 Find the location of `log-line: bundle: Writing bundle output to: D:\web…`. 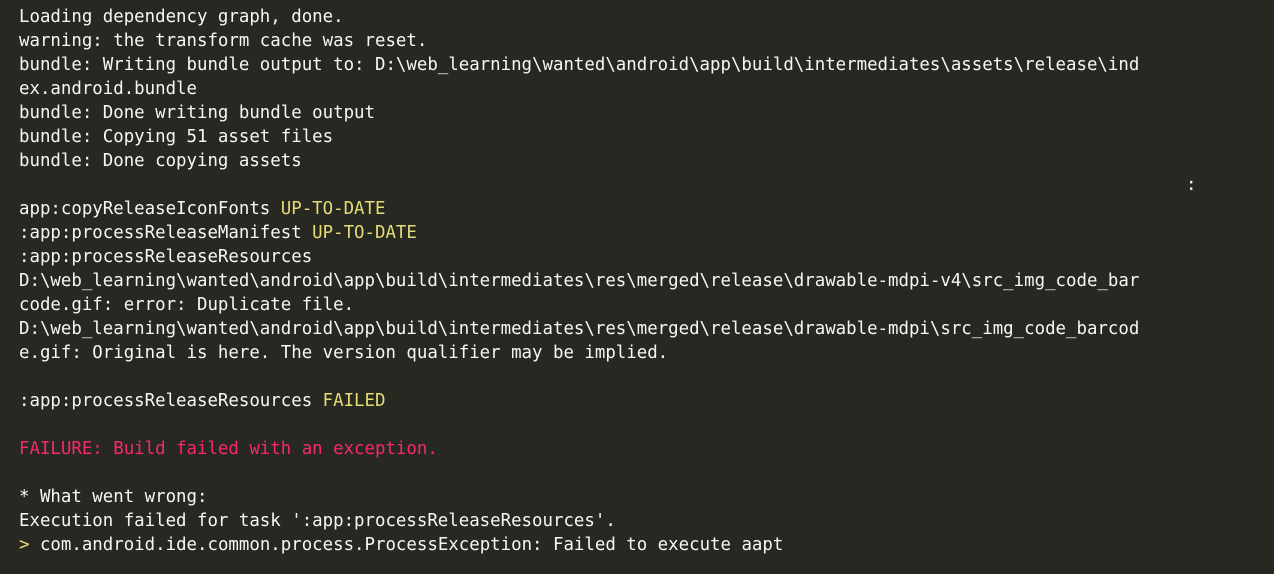

log-line: bundle: Writing bundle output to: D:\web… is located at coordinates (579, 65).